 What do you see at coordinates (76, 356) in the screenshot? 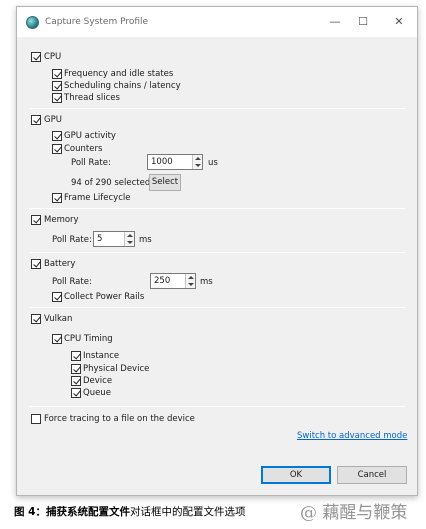
I see `instance-checkbox` at bounding box center [76, 356].